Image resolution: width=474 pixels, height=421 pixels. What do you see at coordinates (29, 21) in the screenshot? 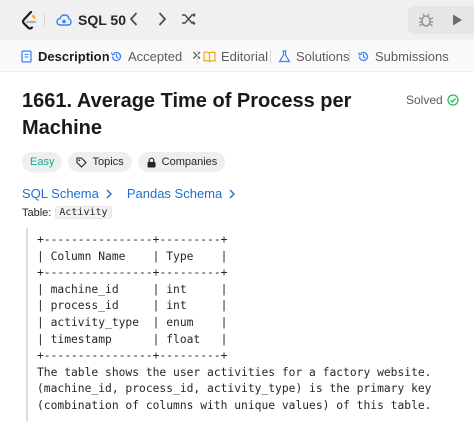
I see `leetcode-logo` at bounding box center [29, 21].